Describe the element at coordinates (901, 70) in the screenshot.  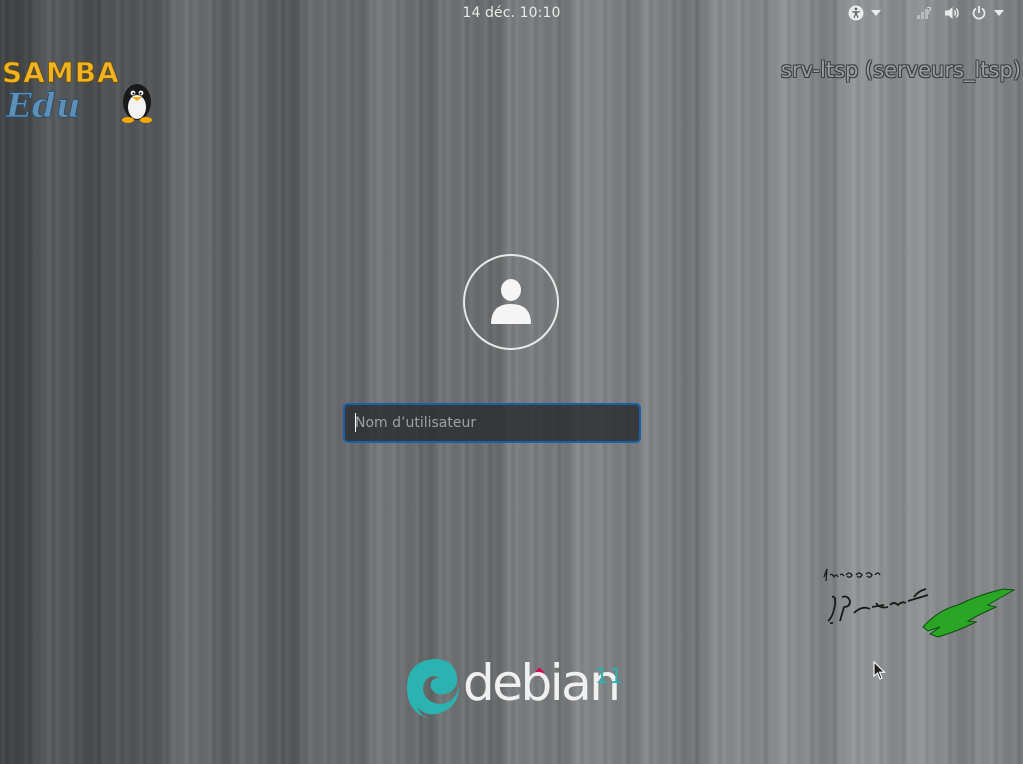
I see `host-label: srv-ltsp (serveurs_ltsp)` at that location.